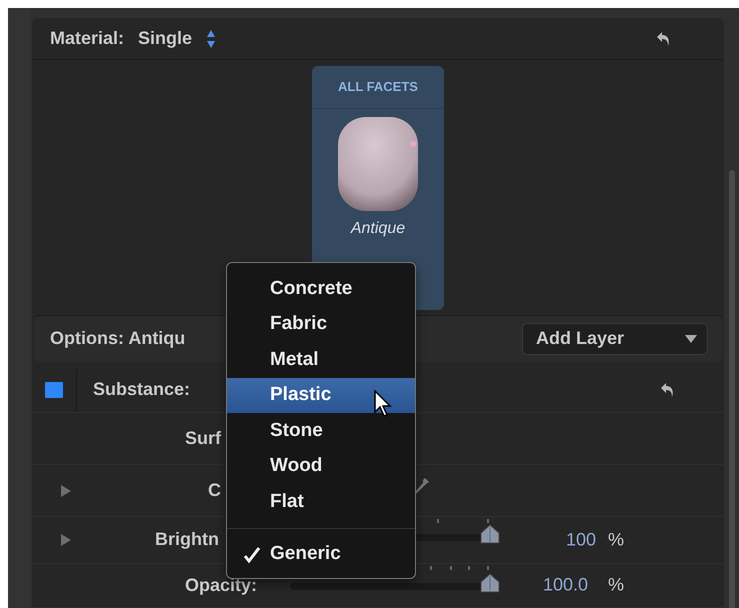 The width and height of the screenshot is (739, 608). Describe the element at coordinates (321, 430) in the screenshot. I see `menu-item: Stone` at that location.